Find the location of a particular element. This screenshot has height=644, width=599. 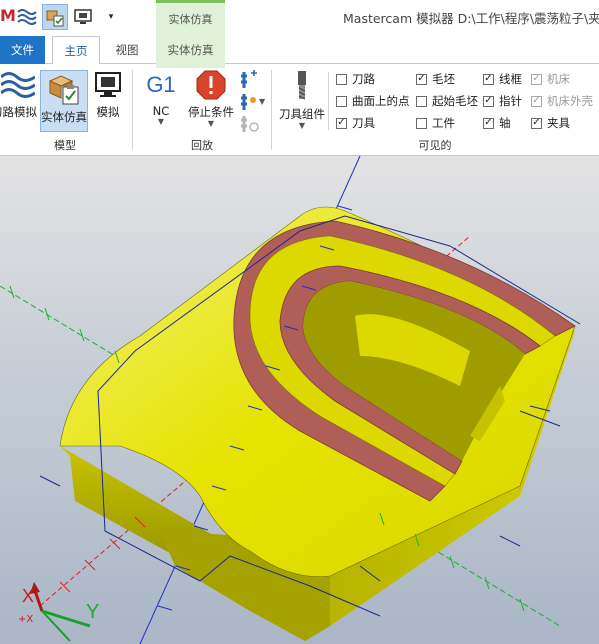

checkbox-toolpath: 刀路 is located at coordinates (355, 79).